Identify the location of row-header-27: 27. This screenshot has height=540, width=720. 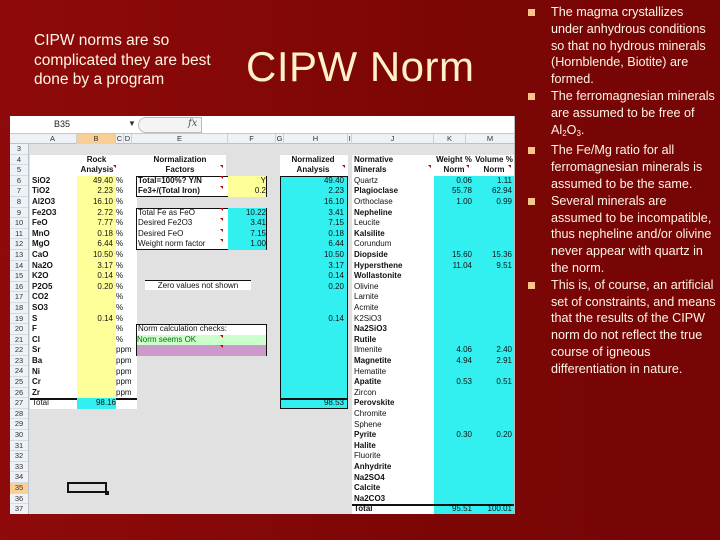
(19, 403).